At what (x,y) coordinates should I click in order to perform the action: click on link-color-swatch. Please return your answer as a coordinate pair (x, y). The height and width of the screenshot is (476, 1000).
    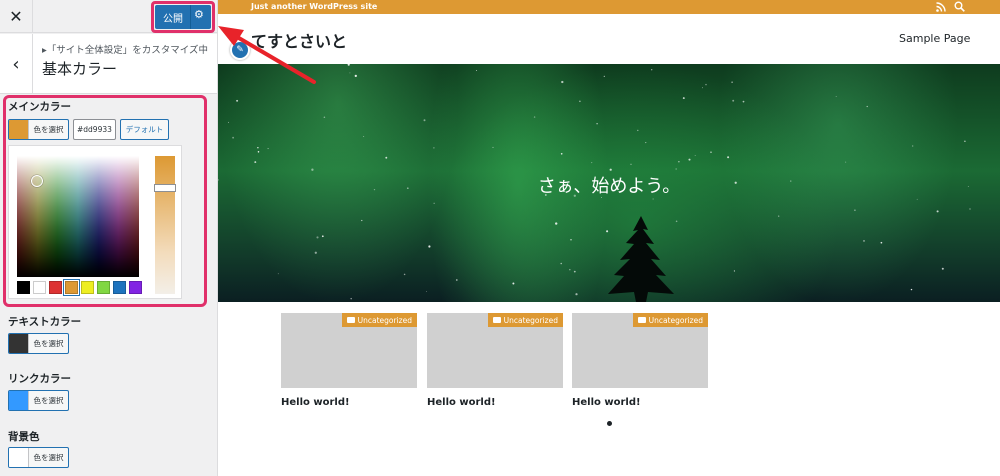
    Looking at the image, I should click on (19, 400).